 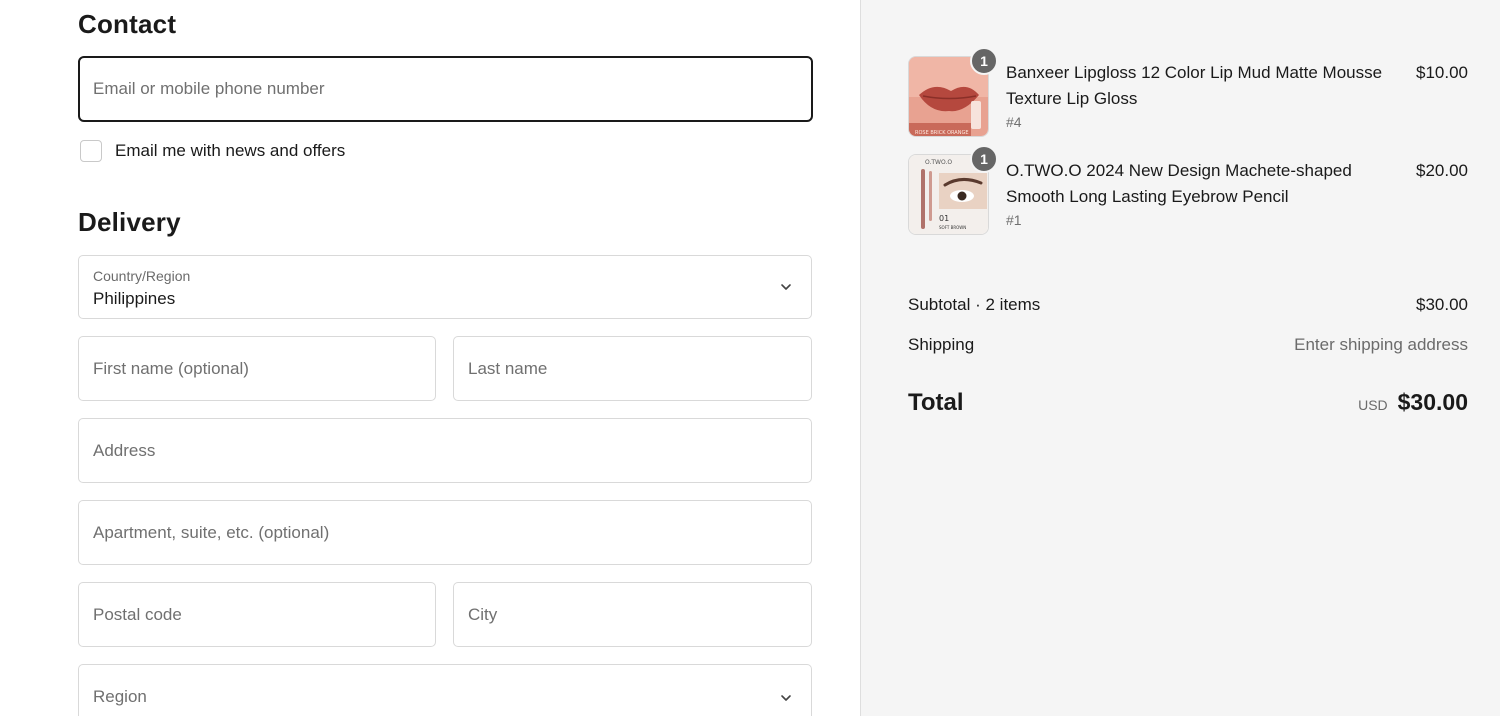 I want to click on first-name-field, so click(x=257, y=368).